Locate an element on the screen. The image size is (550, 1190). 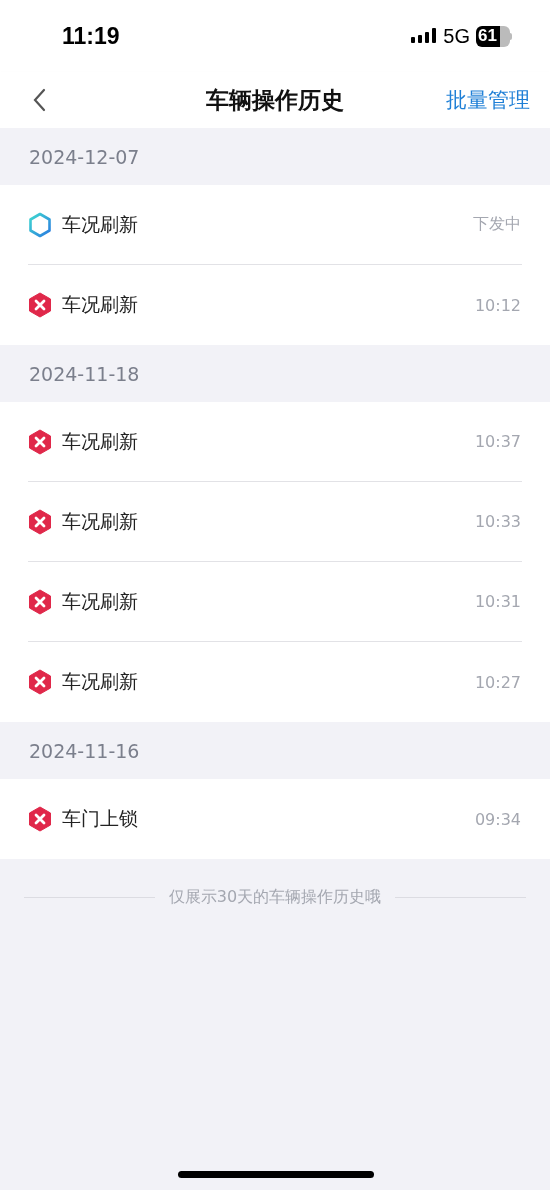
hexagon-icon is located at coordinates (40, 224).